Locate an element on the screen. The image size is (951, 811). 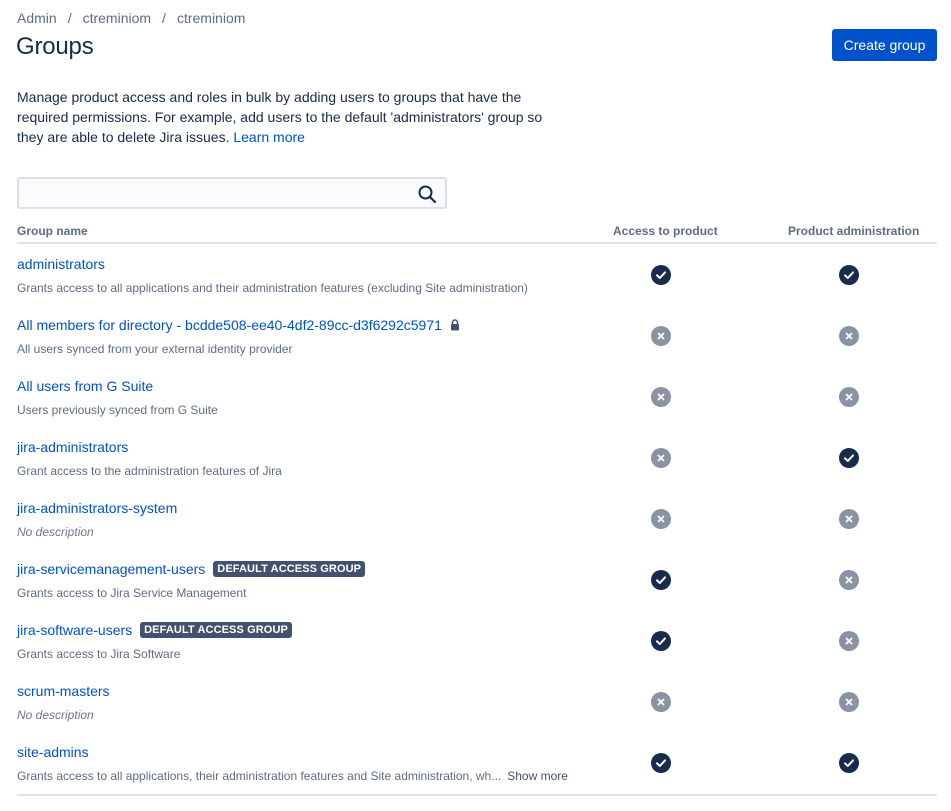
group-name-link: site-admins is located at coordinates (53, 752).